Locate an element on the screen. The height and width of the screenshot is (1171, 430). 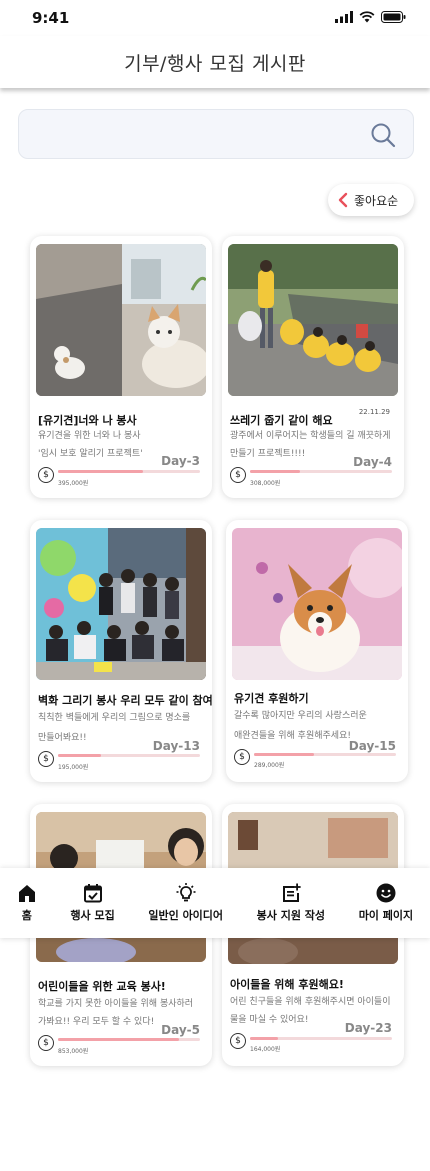
page-title: 기부/행사 모집 게시판 is located at coordinates (215, 63).